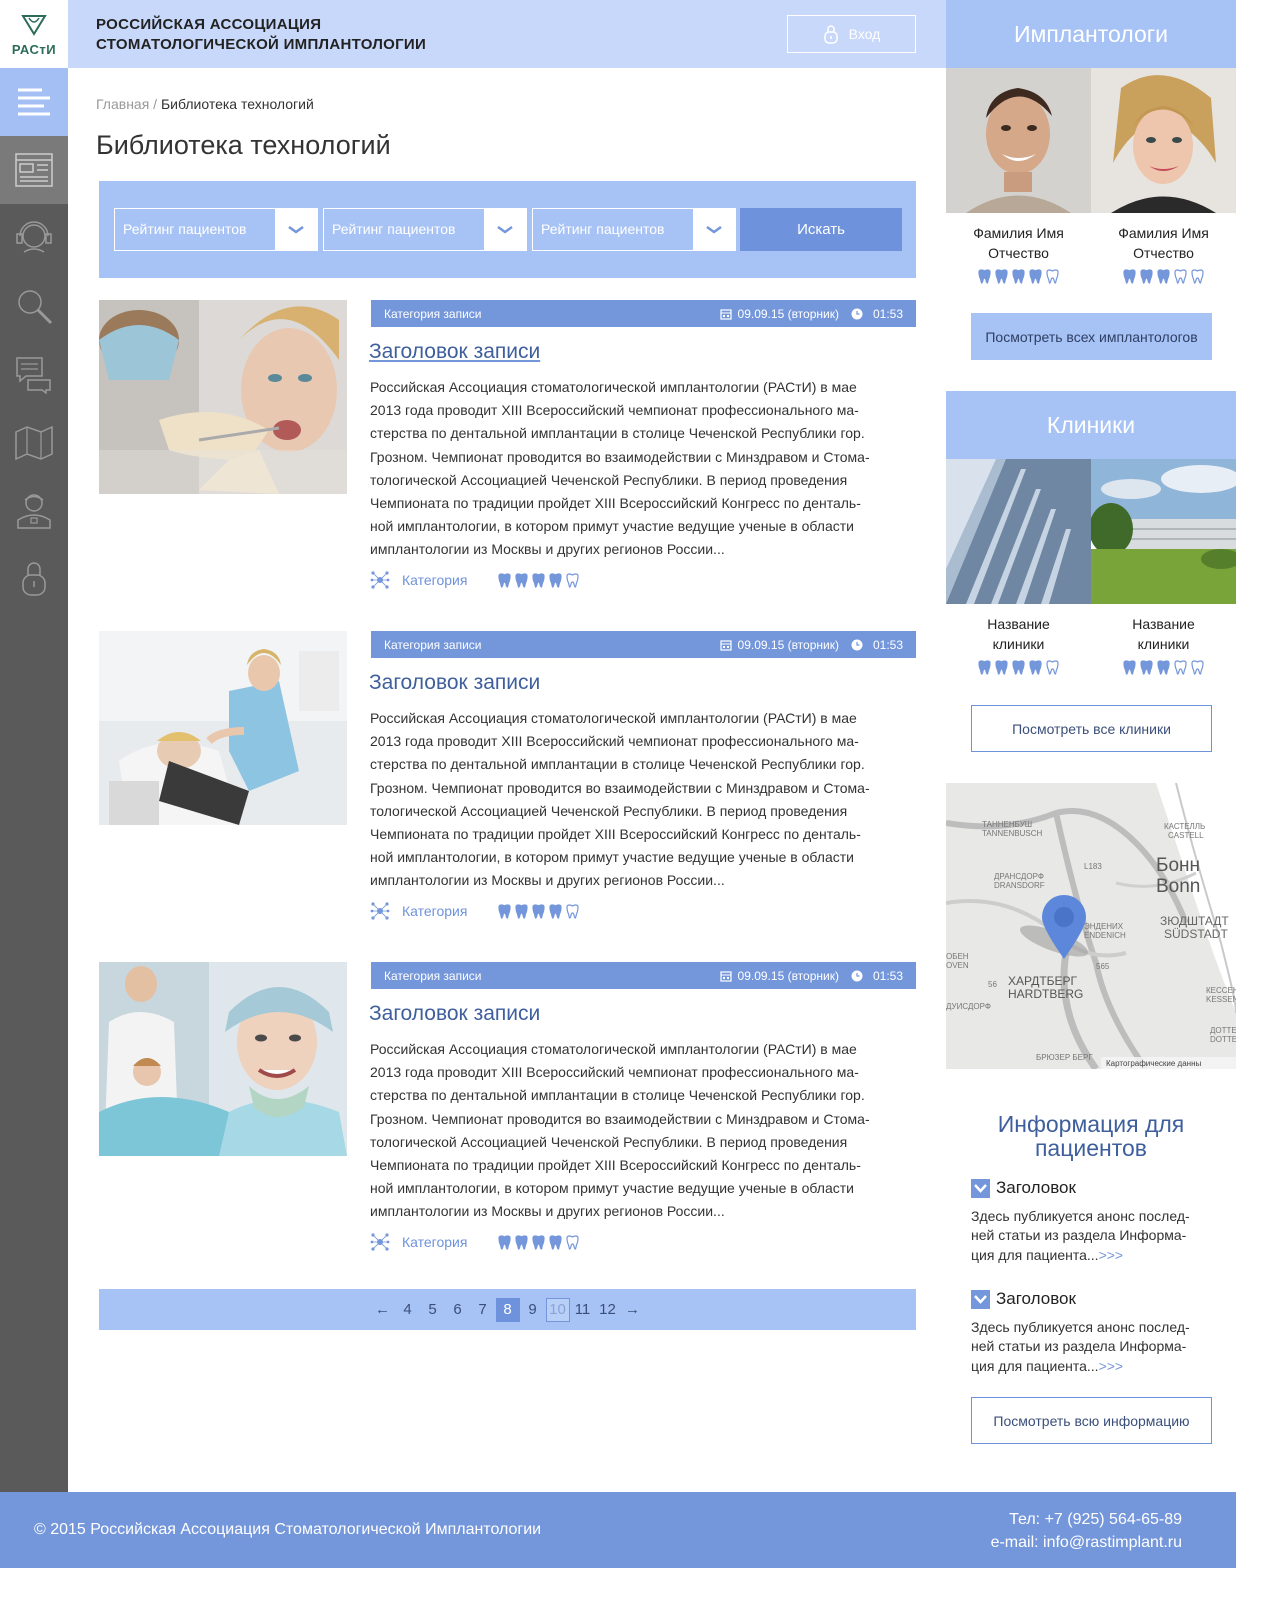  I want to click on map-icon, so click(34, 443).